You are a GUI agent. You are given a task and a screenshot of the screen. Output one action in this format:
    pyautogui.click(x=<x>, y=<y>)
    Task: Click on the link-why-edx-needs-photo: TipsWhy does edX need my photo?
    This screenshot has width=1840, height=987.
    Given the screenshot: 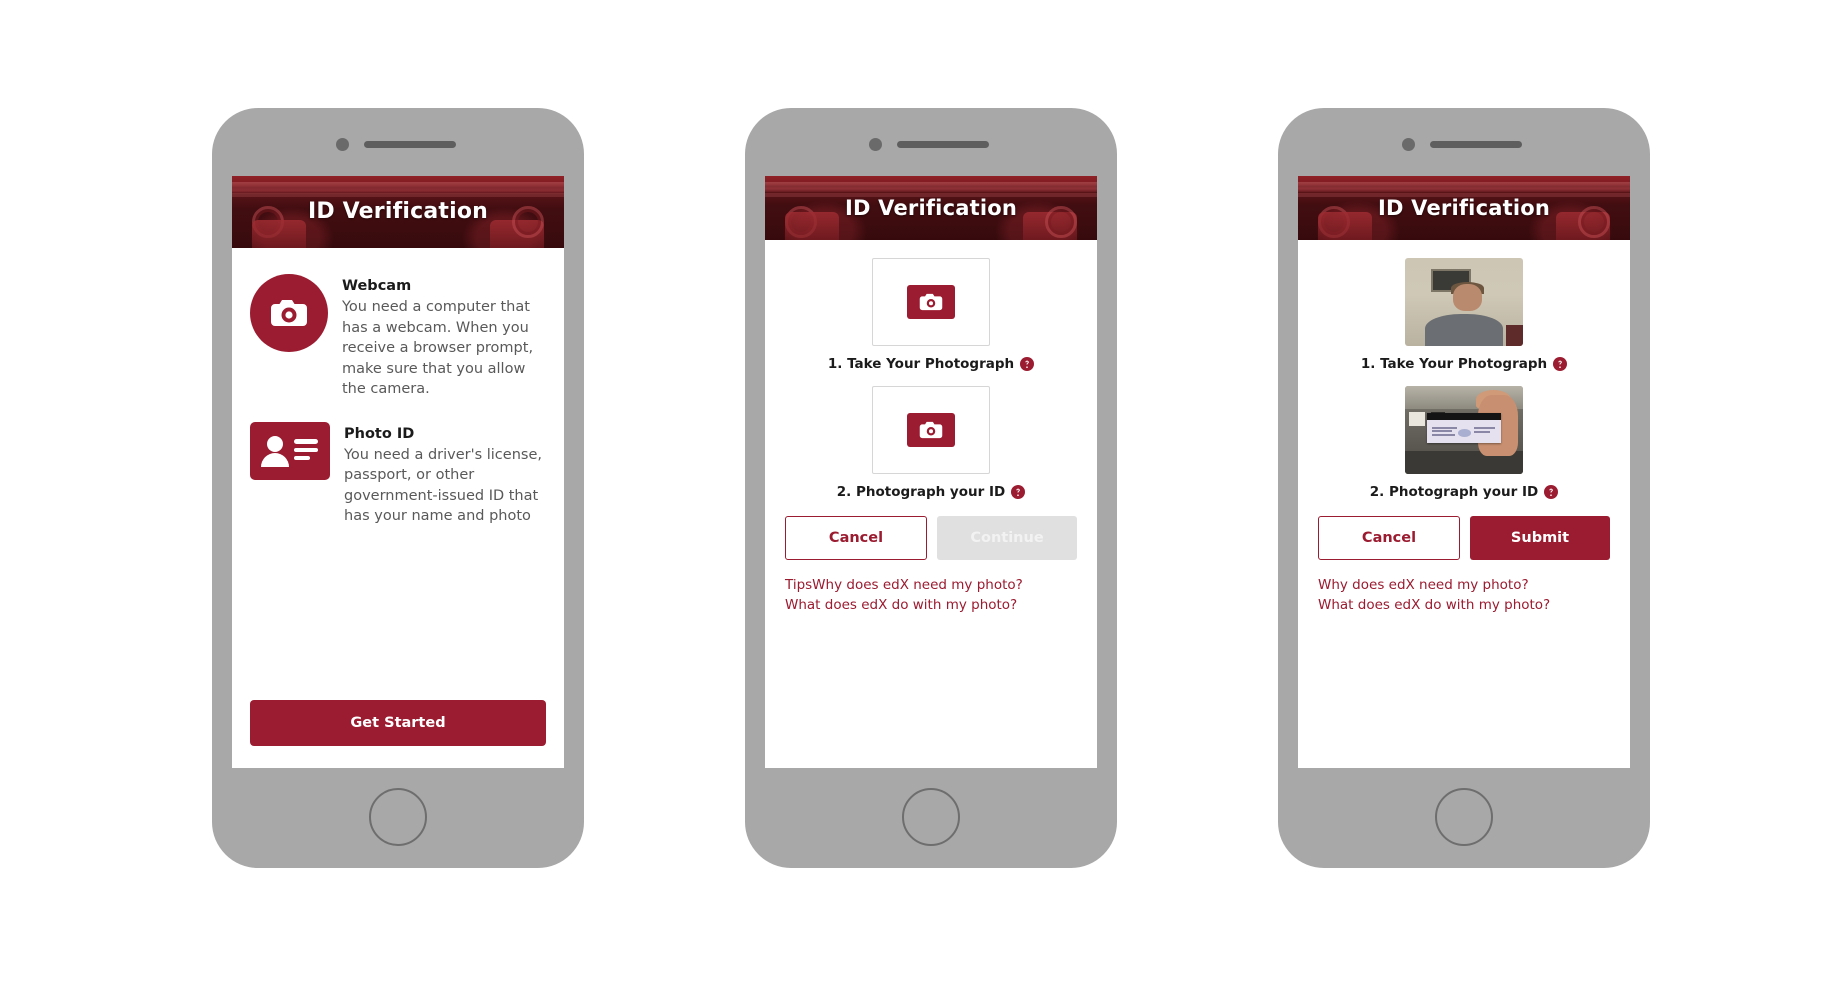 What is the action you would take?
    pyautogui.click(x=932, y=586)
    